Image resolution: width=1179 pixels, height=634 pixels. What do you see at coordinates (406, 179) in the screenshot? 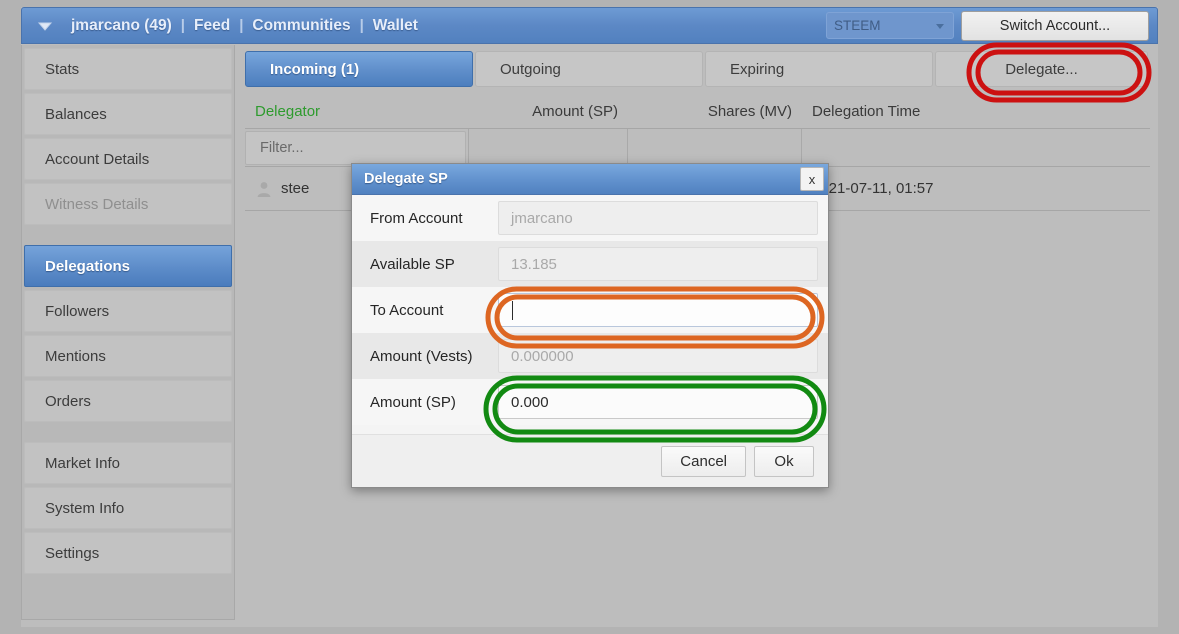
I see `dialog-title: Delegate SP` at bounding box center [406, 179].